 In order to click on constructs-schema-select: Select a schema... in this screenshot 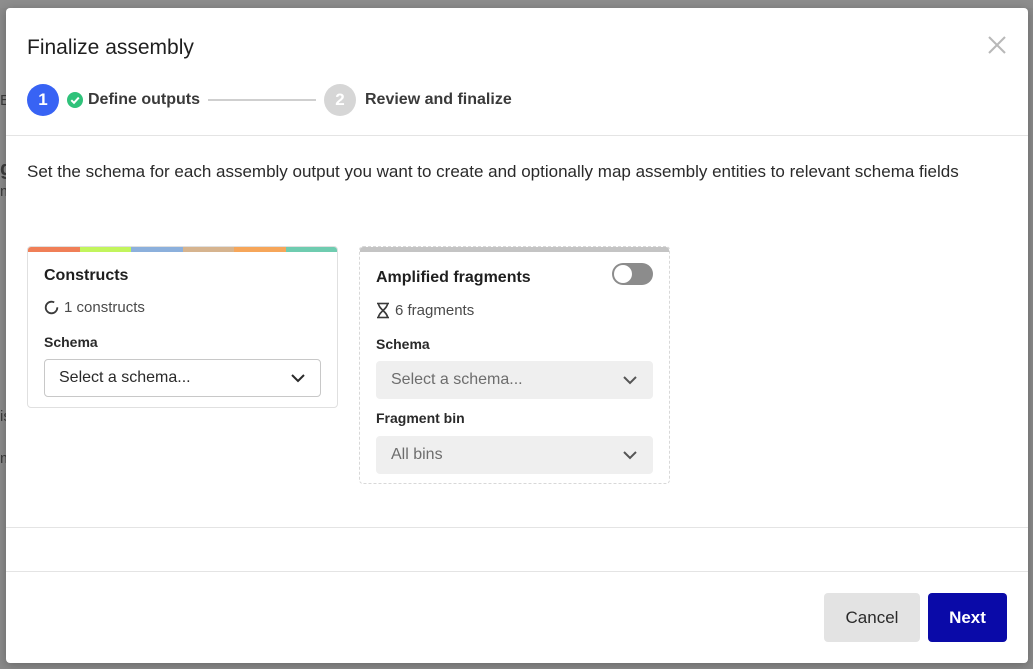, I will do `click(182, 378)`.